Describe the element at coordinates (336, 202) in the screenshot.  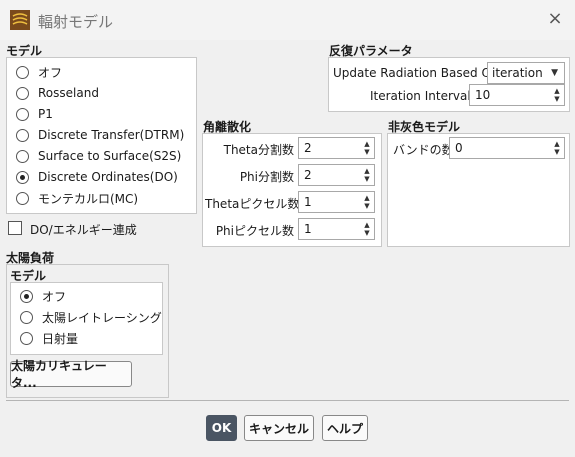
I see `theta-pixels-stepper: 1 ▲ ▼` at that location.